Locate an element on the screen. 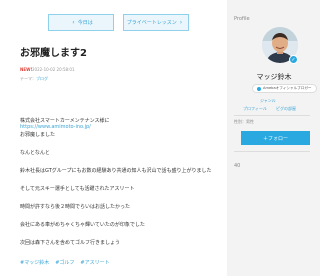  follow-label: ＋フォロー is located at coordinates (275, 138).